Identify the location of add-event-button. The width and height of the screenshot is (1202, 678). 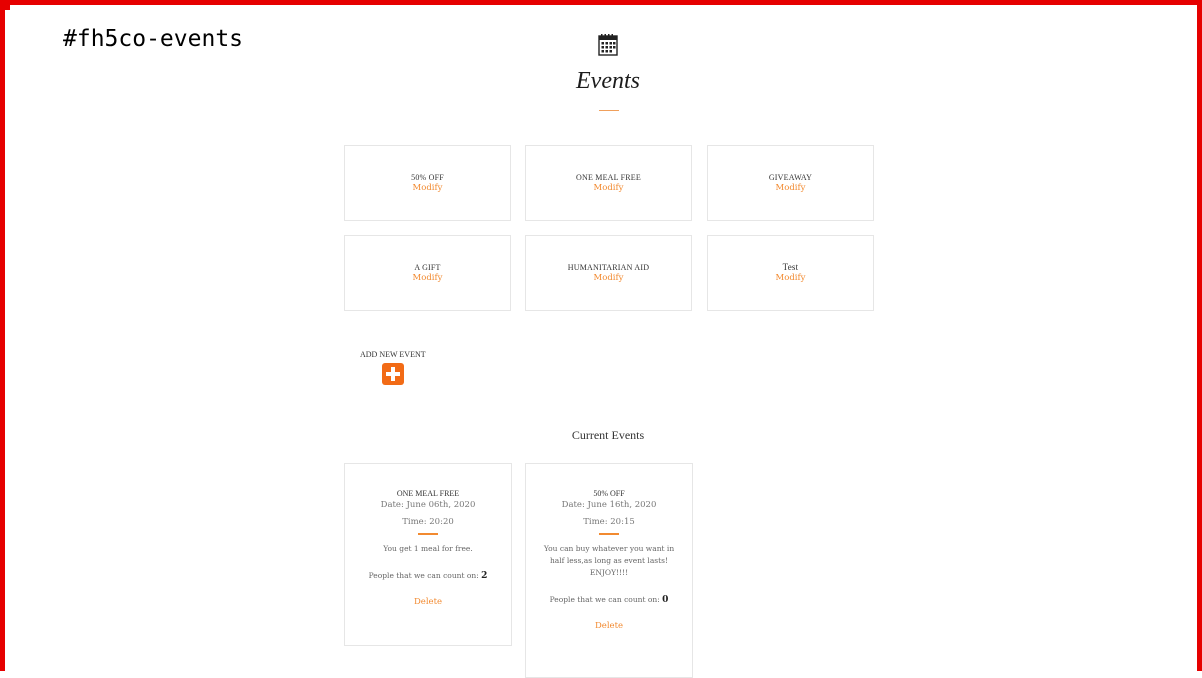
(393, 374).